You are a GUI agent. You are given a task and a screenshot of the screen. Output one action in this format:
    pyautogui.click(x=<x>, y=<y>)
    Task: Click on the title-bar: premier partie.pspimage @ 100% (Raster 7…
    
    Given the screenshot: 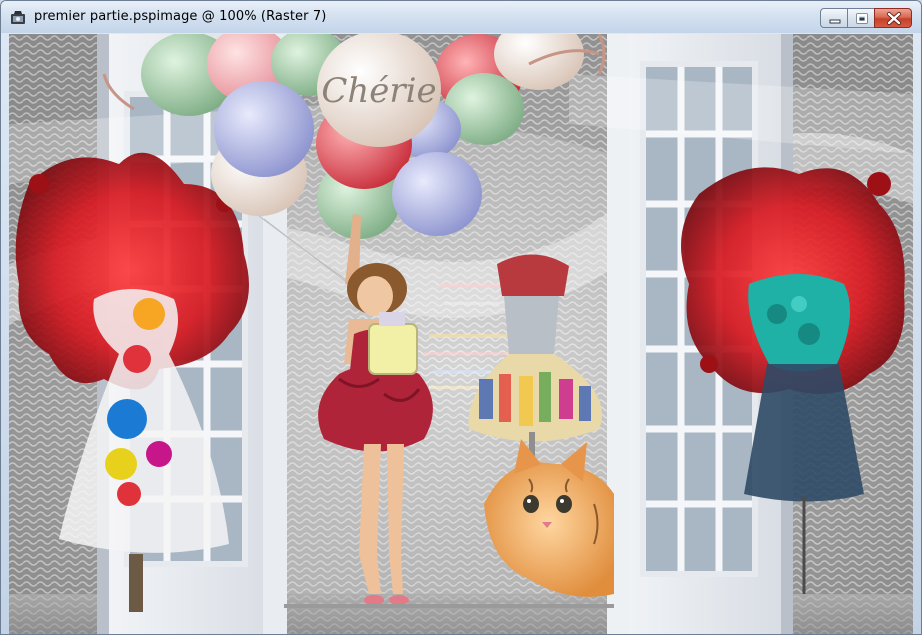 What is the action you would take?
    pyautogui.click(x=461, y=17)
    